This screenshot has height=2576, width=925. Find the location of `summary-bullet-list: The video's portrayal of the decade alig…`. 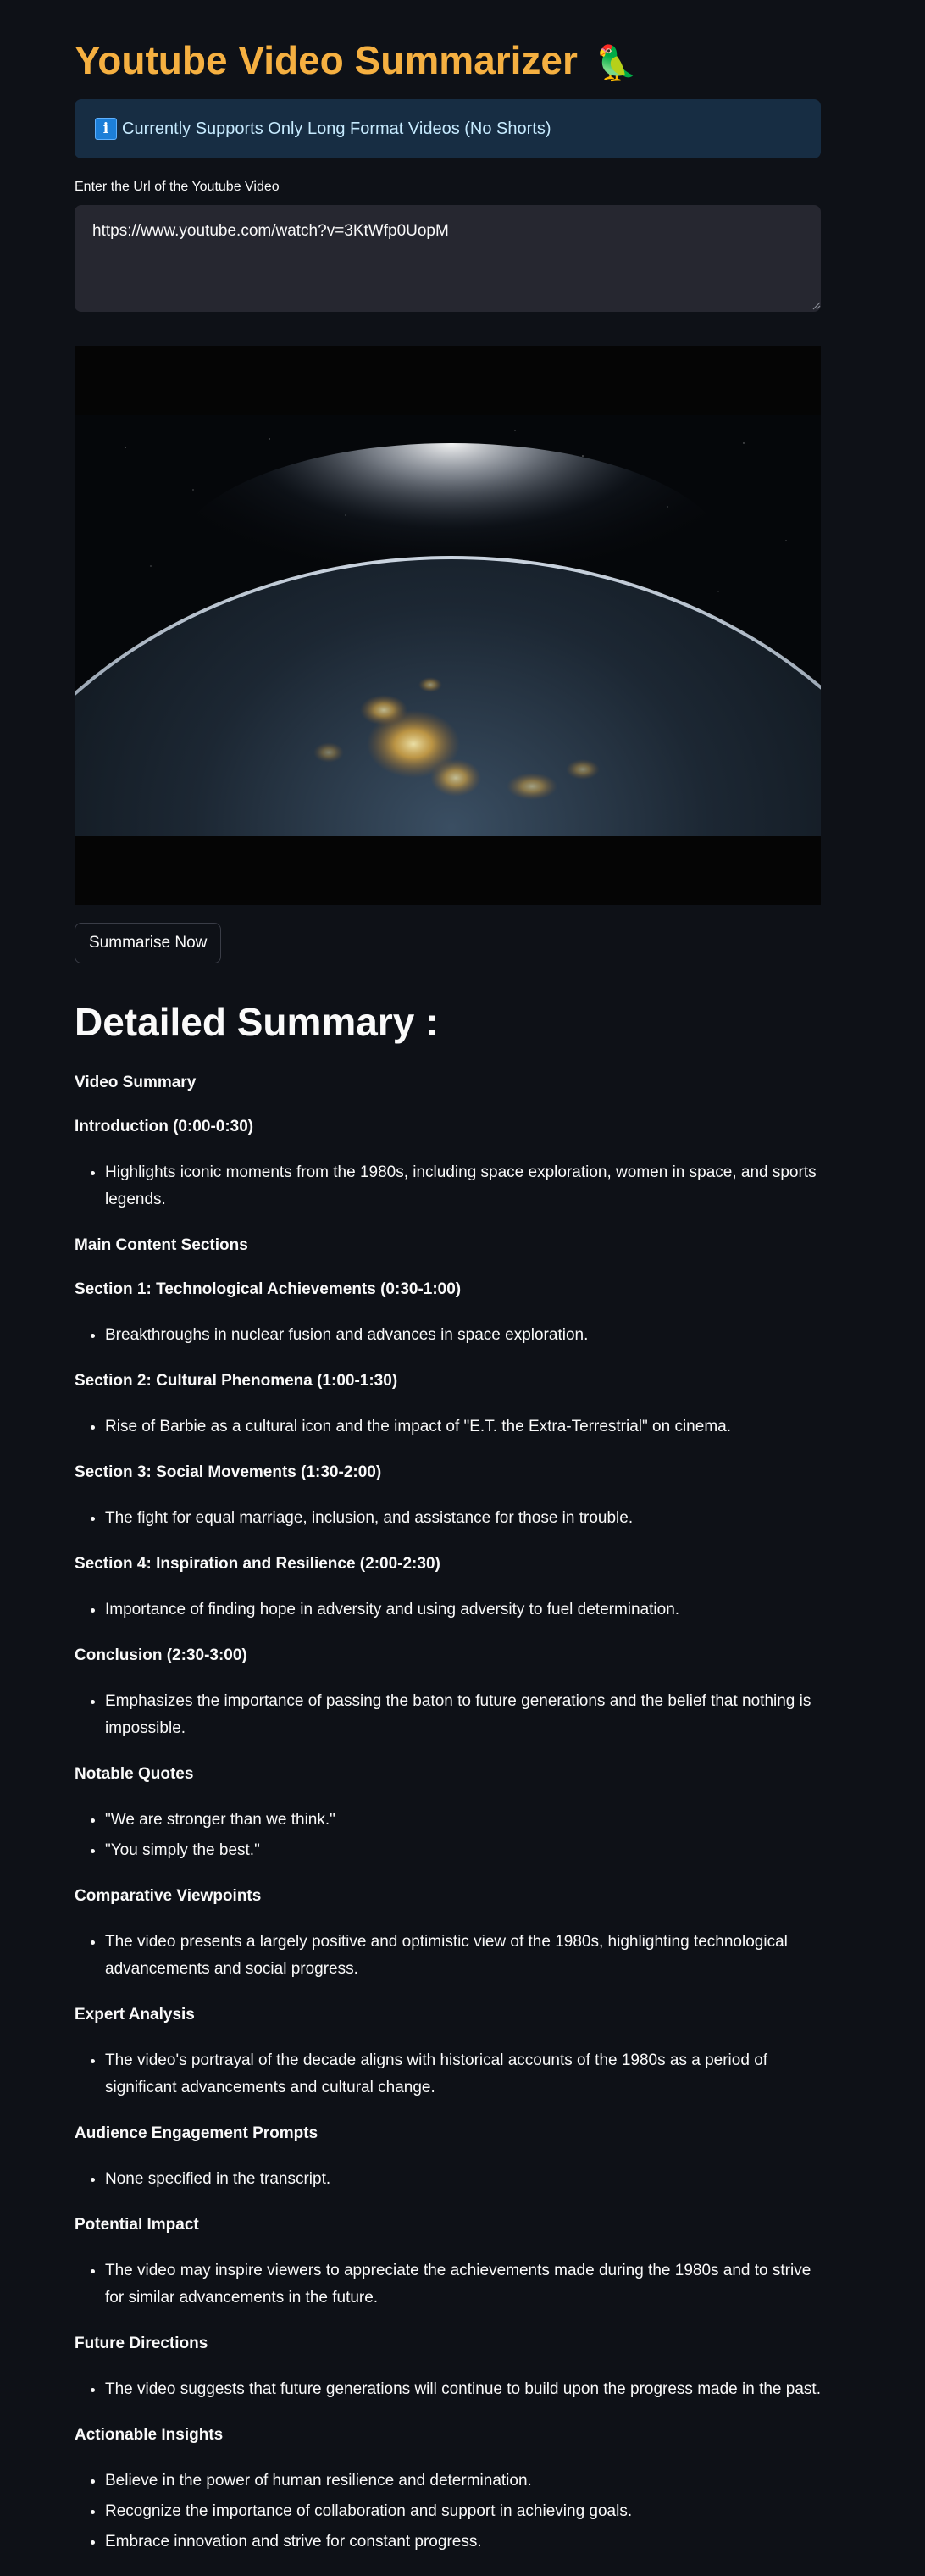

summary-bullet-list: The video's portrayal of the decade alig… is located at coordinates (448, 2074).